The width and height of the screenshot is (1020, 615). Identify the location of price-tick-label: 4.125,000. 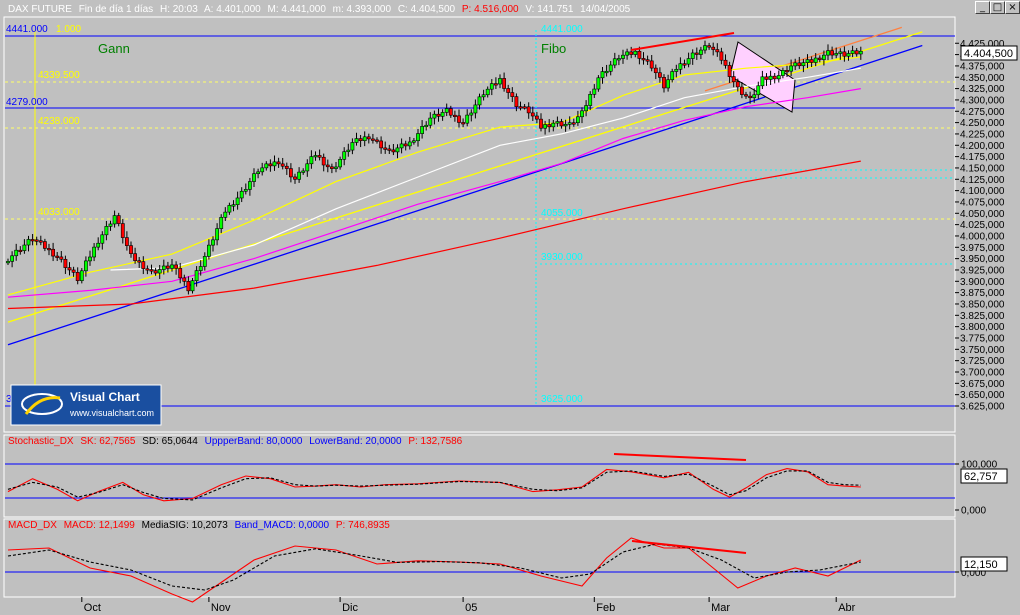
(982, 180).